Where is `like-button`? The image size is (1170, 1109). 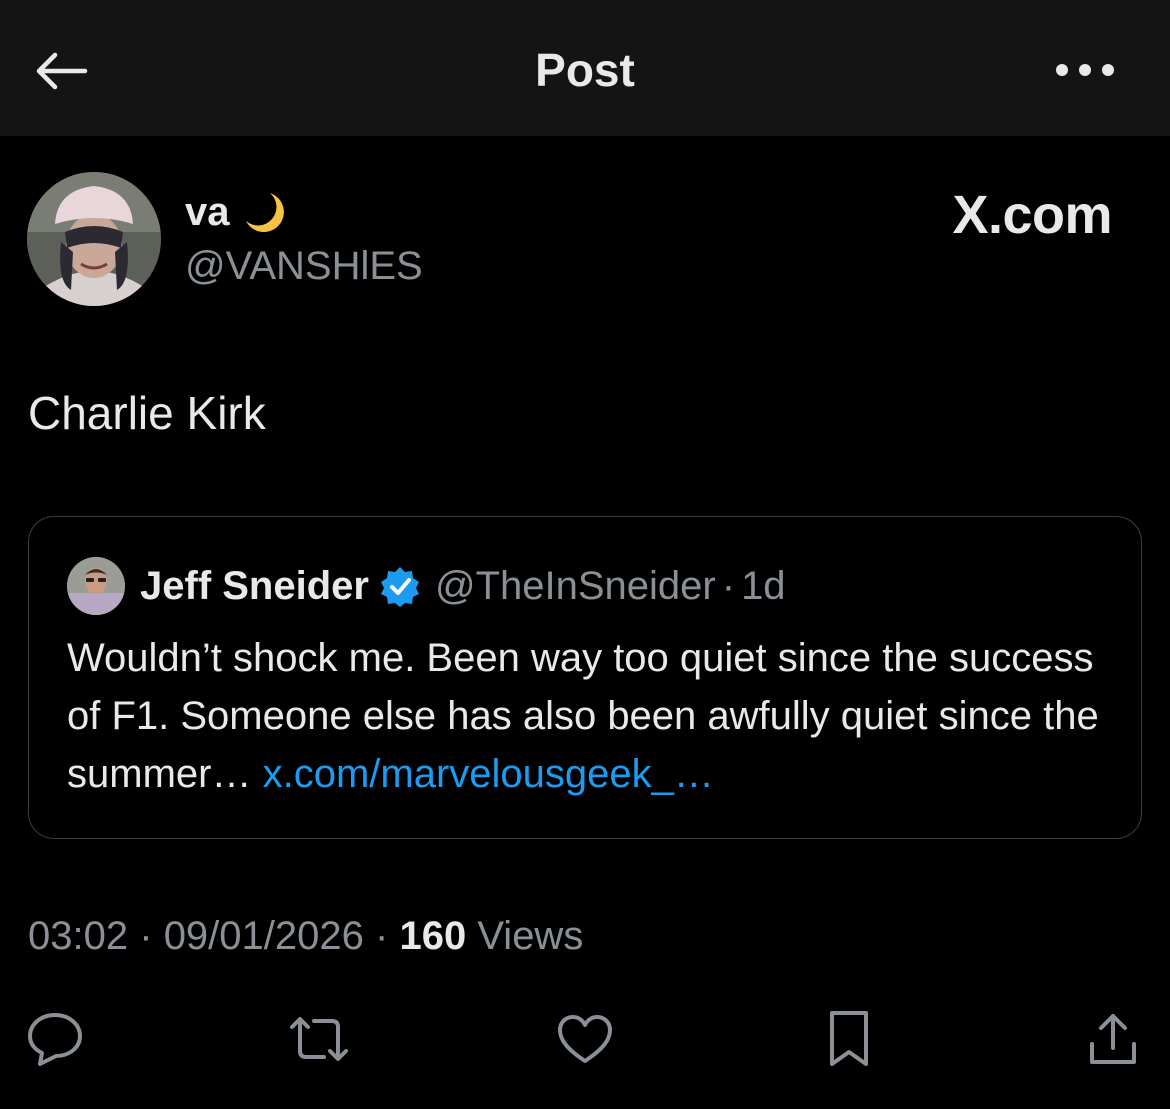 like-button is located at coordinates (585, 1039).